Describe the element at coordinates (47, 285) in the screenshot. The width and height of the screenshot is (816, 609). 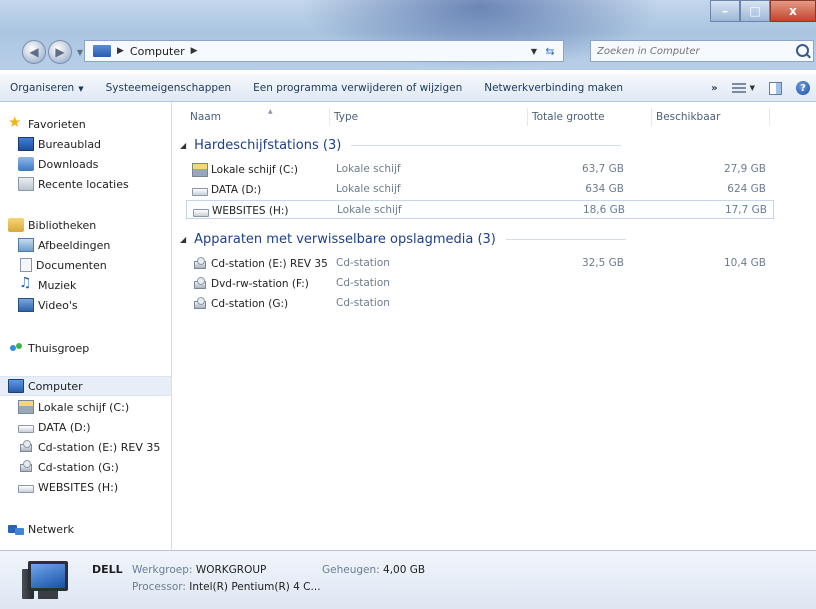
I see `nav-item-music: Muziek` at that location.